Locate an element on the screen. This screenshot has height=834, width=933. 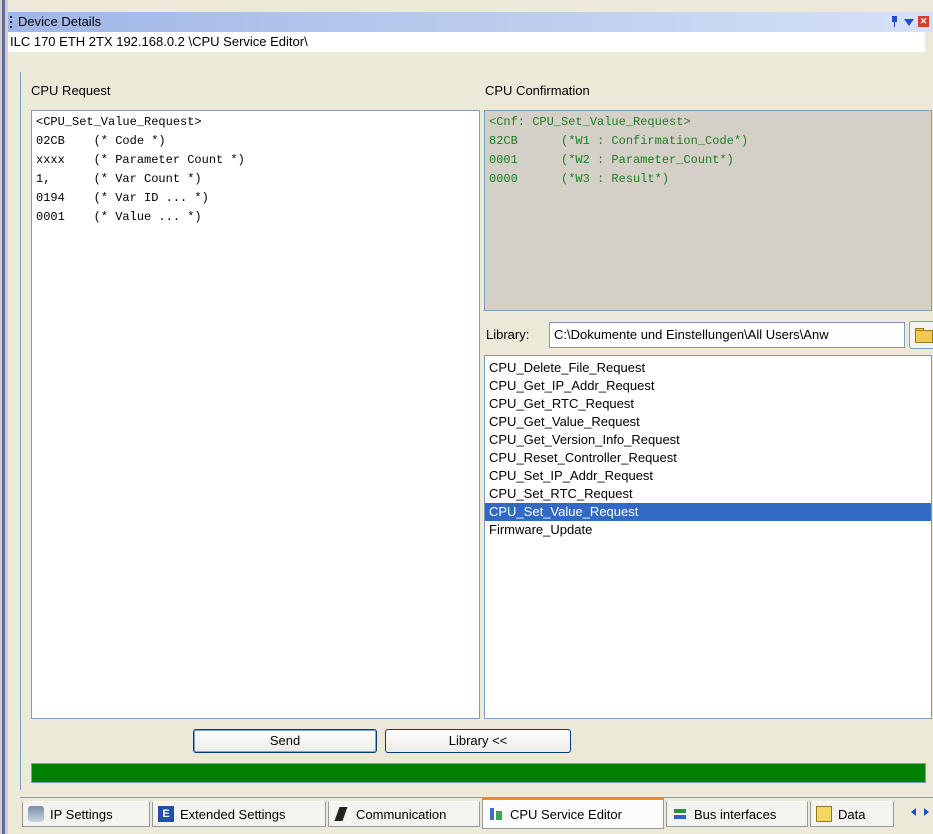
grip-icon is located at coordinates (11, 22).